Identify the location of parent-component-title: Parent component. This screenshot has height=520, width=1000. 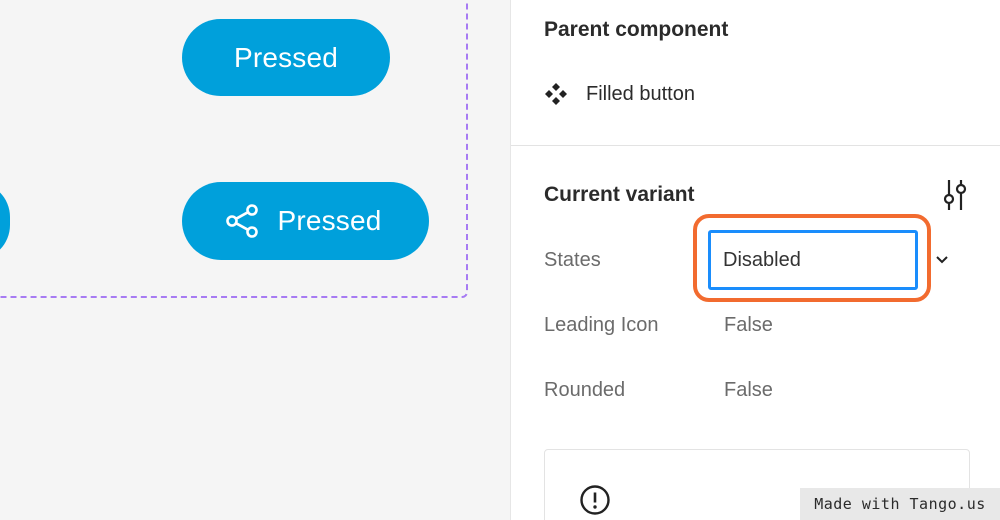
(636, 29).